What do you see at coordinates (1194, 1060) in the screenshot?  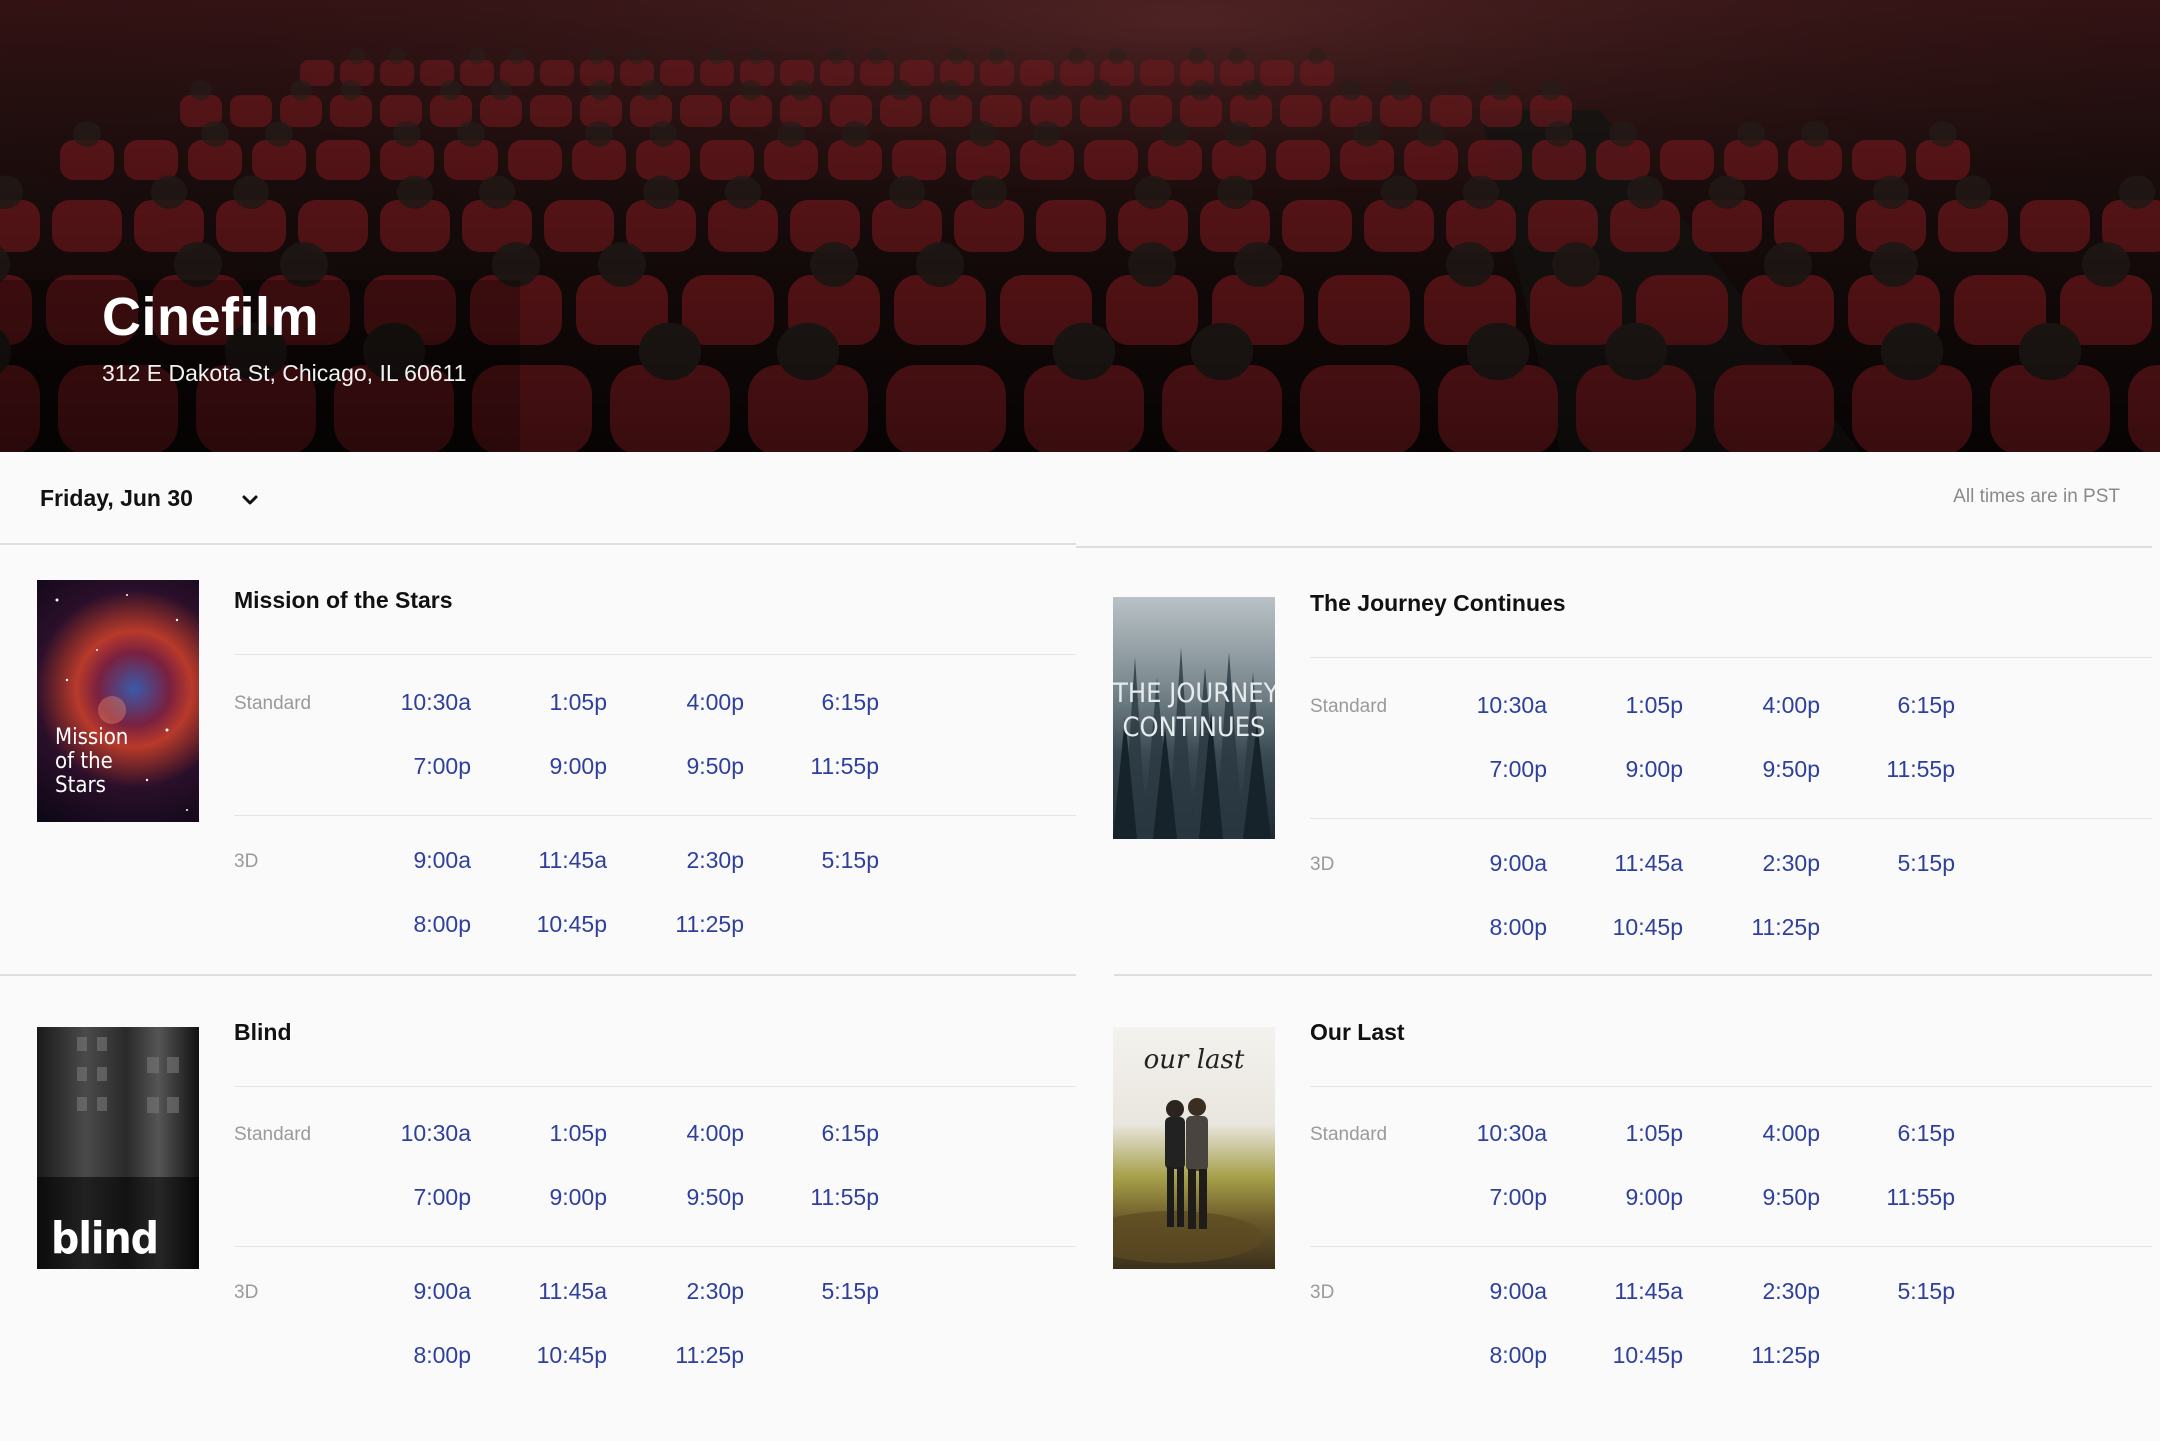 I see `poster-title-text: our last` at bounding box center [1194, 1060].